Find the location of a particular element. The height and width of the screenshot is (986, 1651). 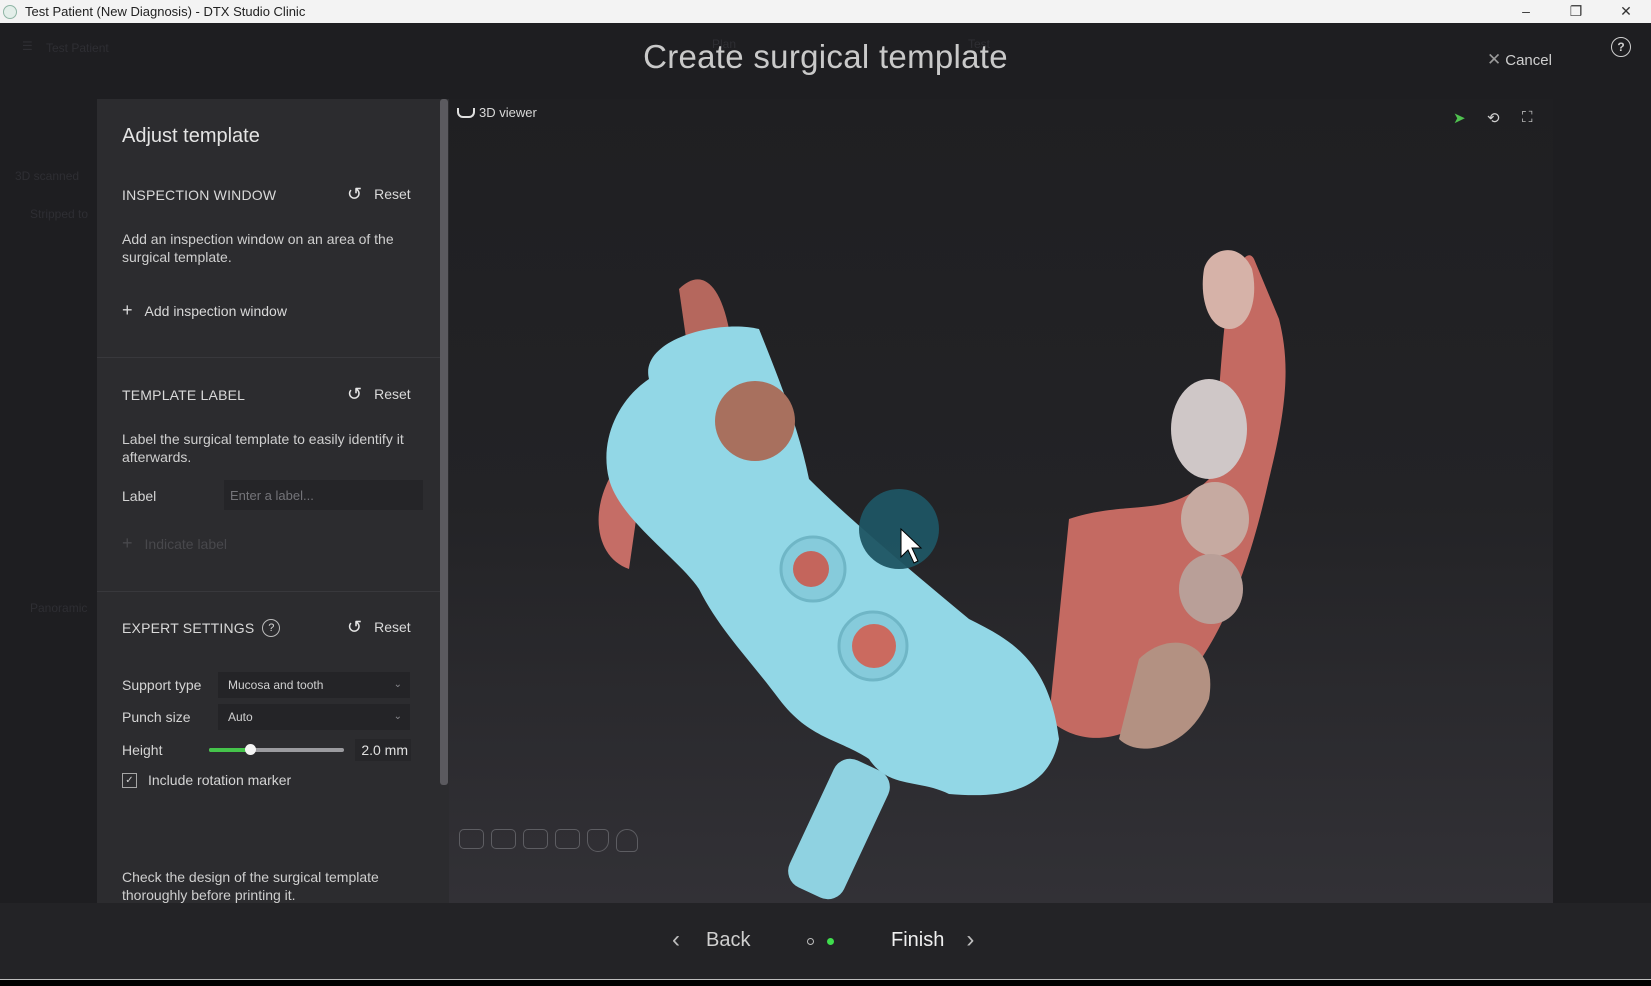

view-right-icon is located at coordinates (567, 839).